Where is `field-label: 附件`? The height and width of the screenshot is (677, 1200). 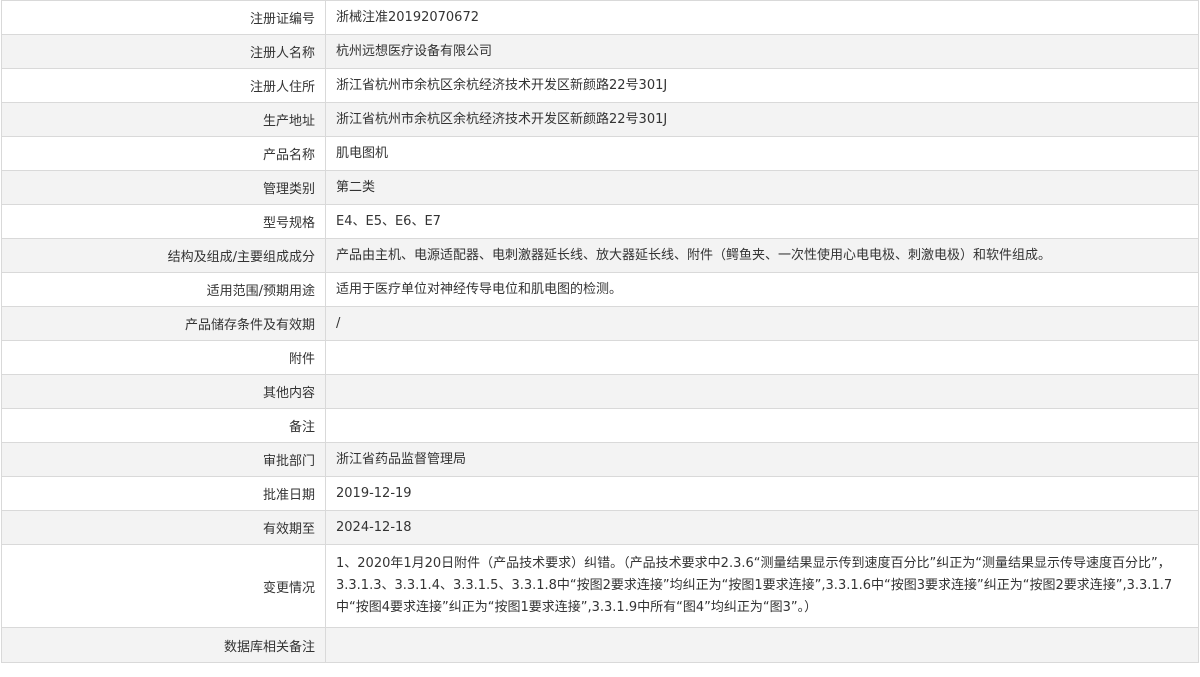 field-label: 附件 is located at coordinates (163, 357).